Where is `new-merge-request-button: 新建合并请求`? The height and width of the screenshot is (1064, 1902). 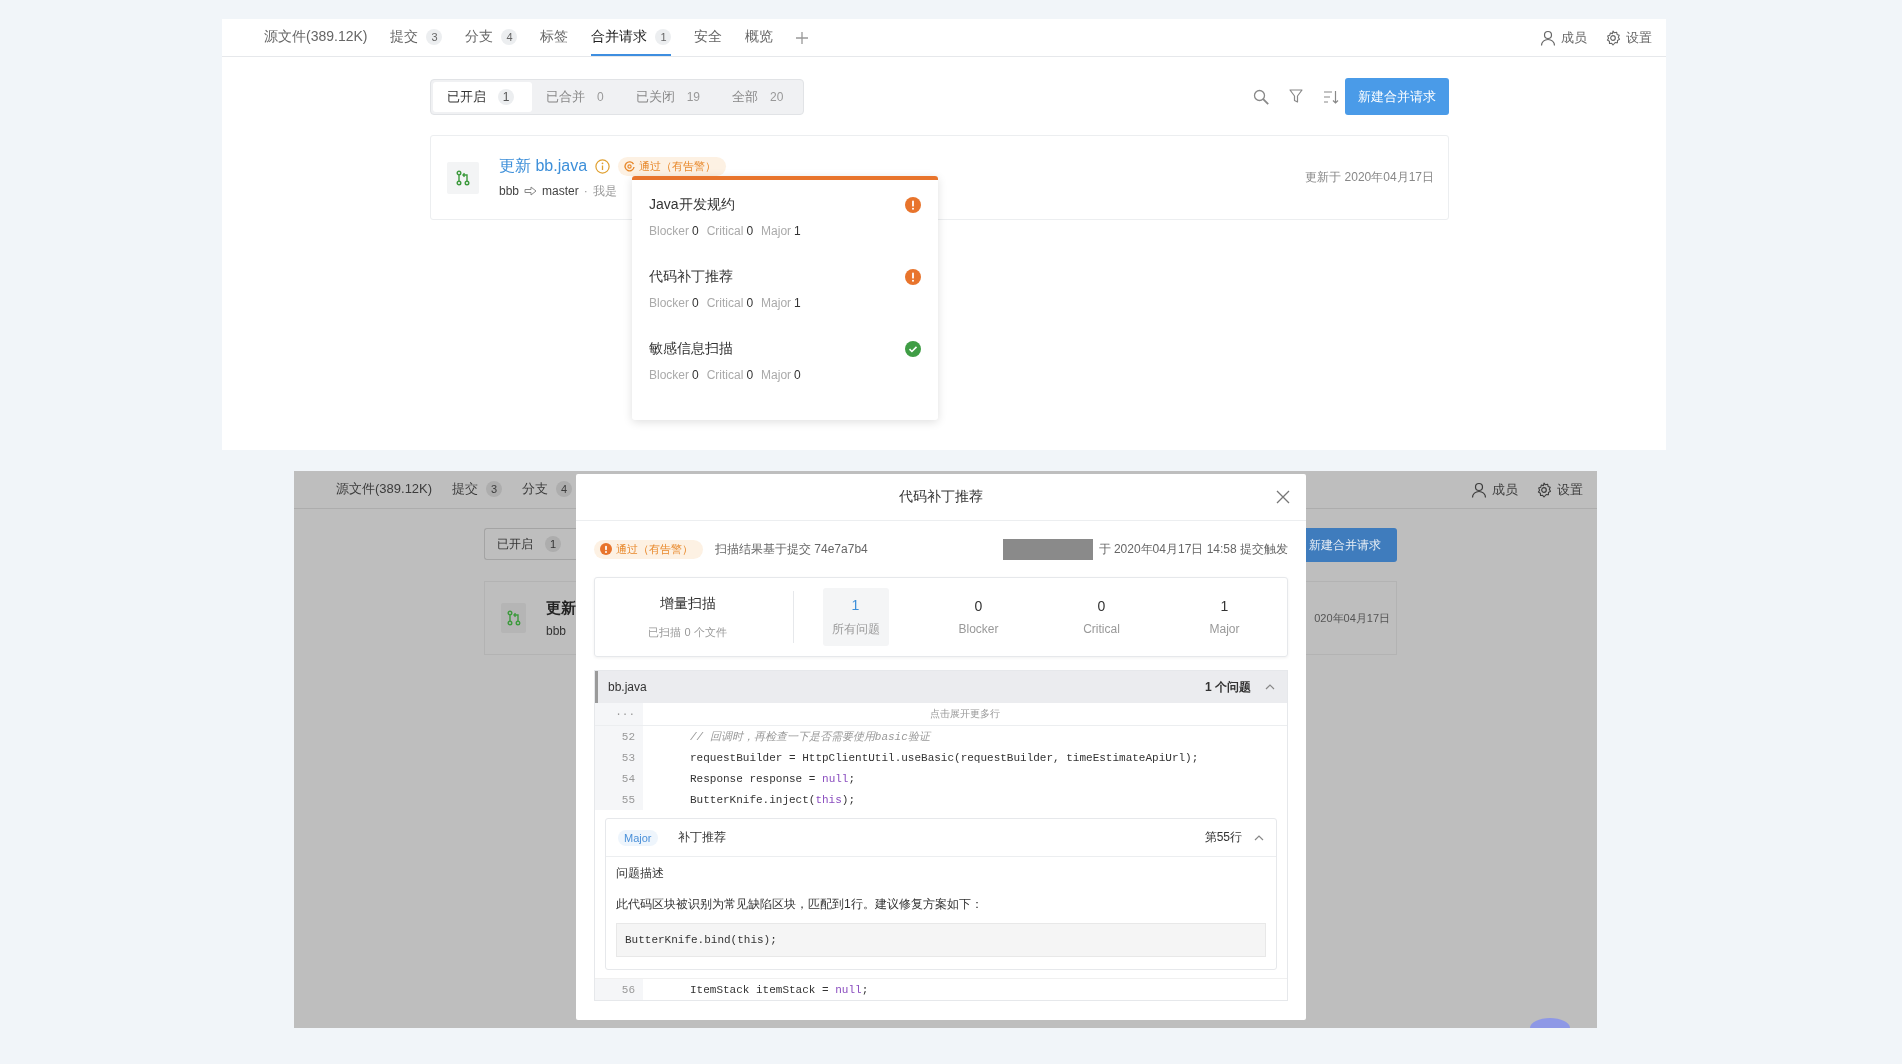
new-merge-request-button: 新建合并请求 is located at coordinates (1351, 545).